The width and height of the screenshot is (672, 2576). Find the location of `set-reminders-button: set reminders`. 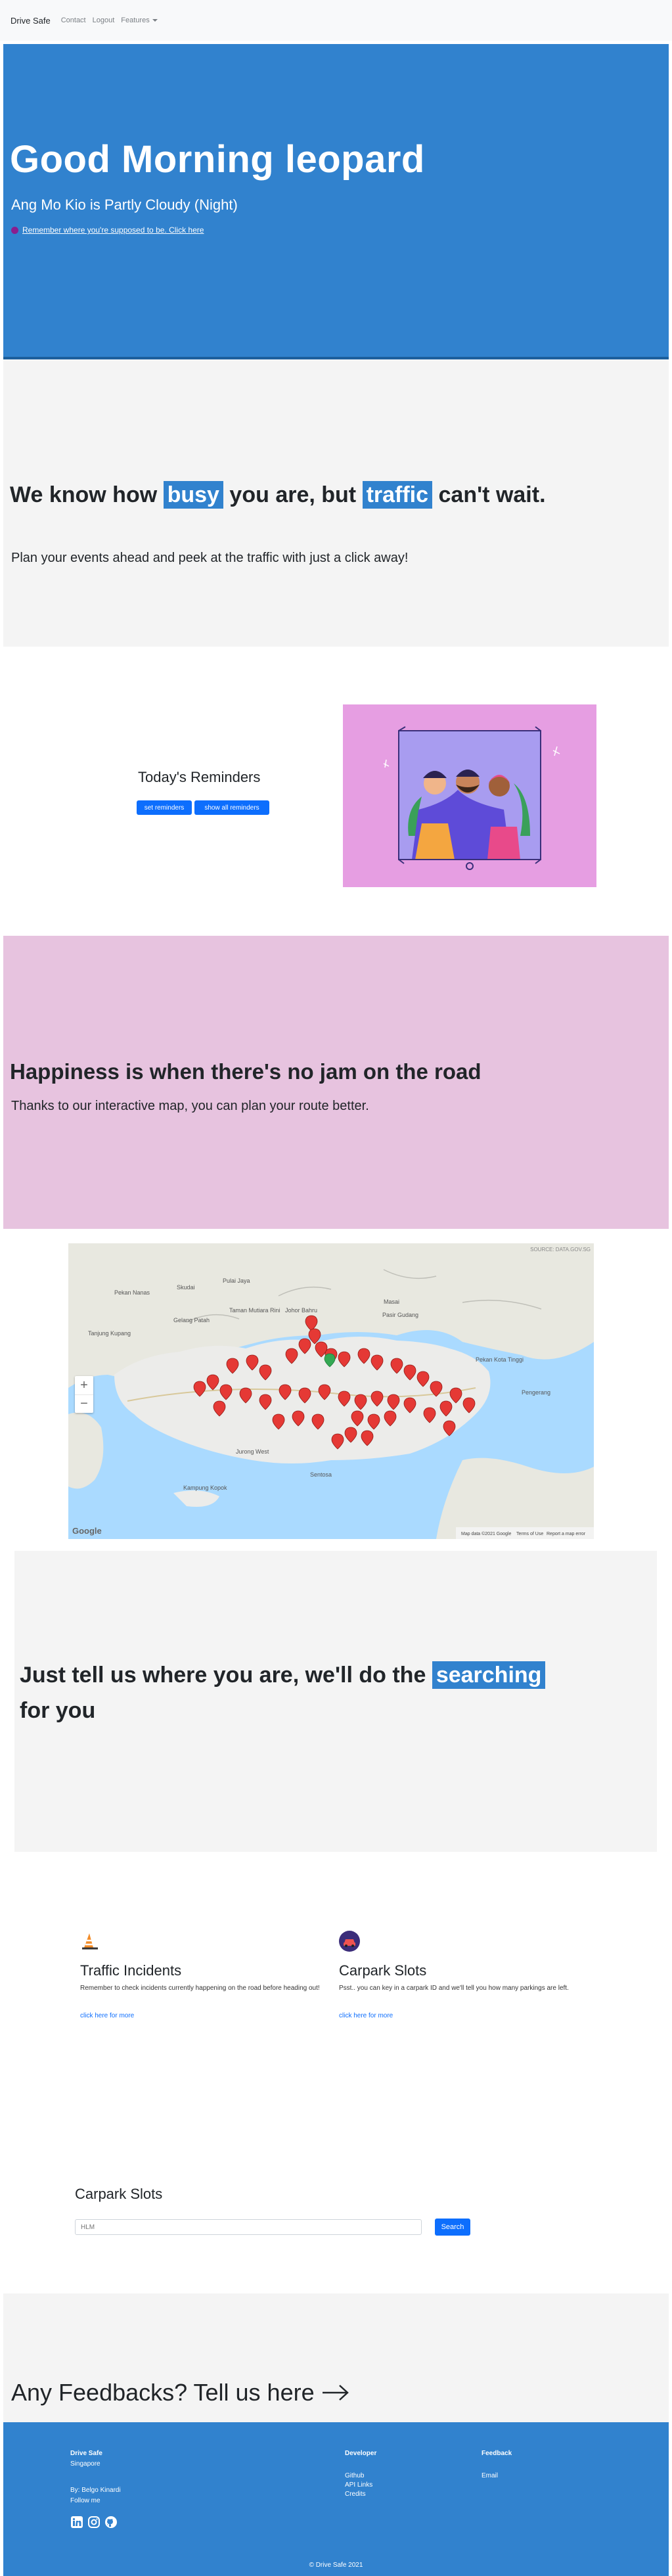

set-reminders-button: set reminders is located at coordinates (164, 807).